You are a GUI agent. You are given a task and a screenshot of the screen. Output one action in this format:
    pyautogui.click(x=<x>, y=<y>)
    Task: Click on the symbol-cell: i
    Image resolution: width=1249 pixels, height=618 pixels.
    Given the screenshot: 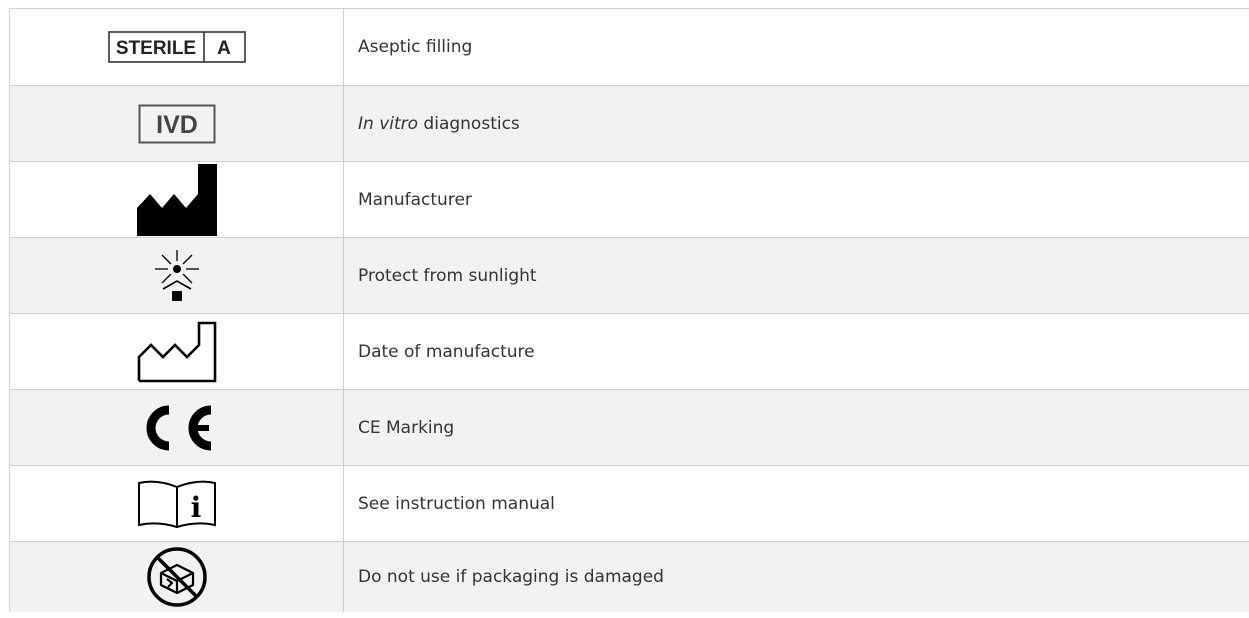 What is the action you would take?
    pyautogui.click(x=176, y=503)
    